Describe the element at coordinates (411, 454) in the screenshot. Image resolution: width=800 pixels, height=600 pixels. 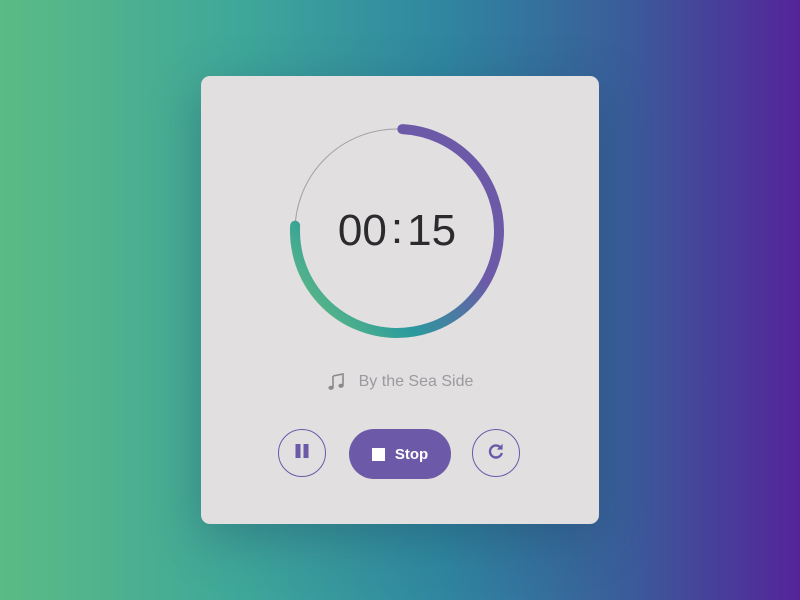
I see `stop-label: Stop` at that location.